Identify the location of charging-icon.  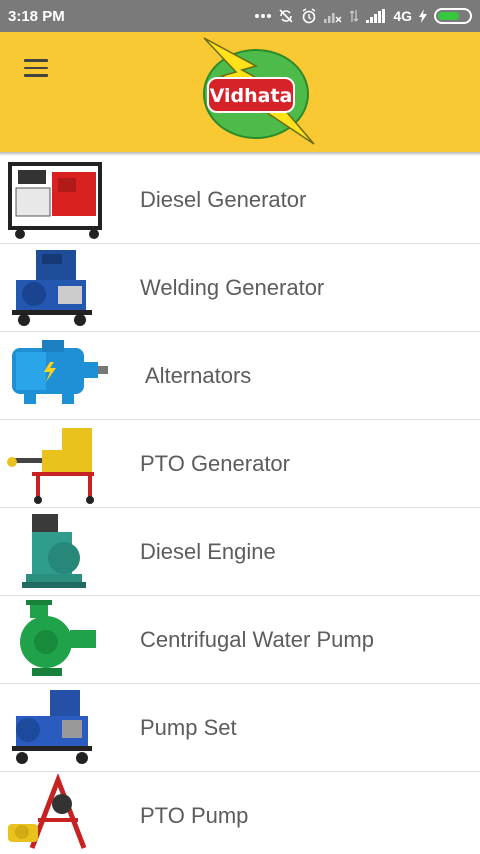
(423, 16).